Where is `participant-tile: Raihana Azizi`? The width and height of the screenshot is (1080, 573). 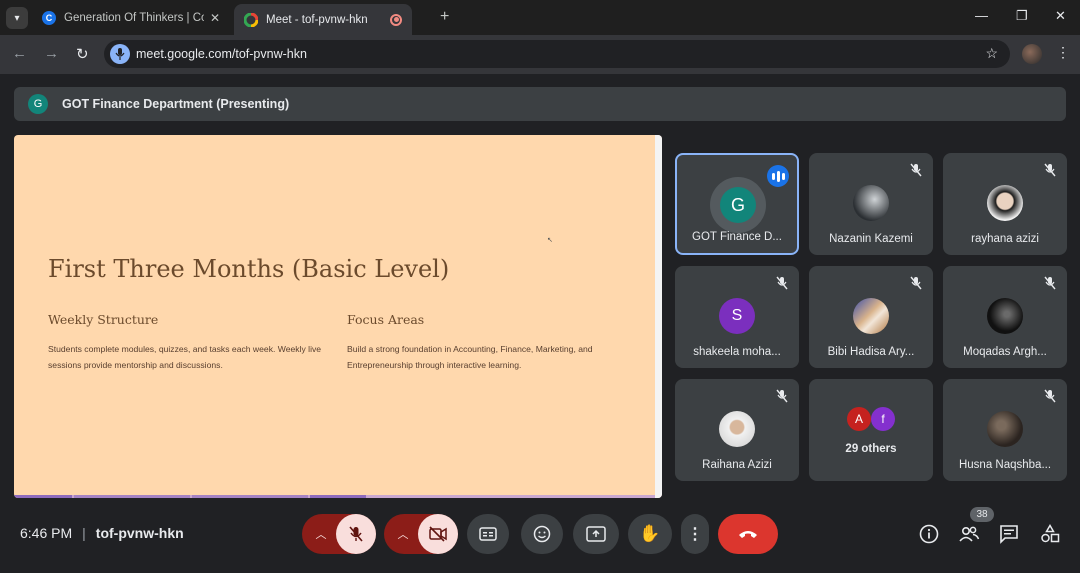
participant-tile: Raihana Azizi is located at coordinates (737, 430).